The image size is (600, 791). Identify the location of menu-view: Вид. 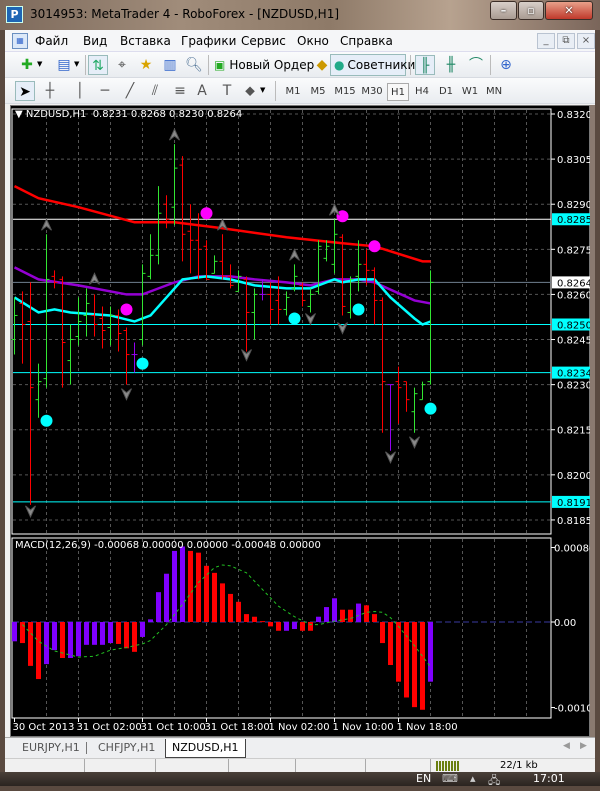
(95, 41).